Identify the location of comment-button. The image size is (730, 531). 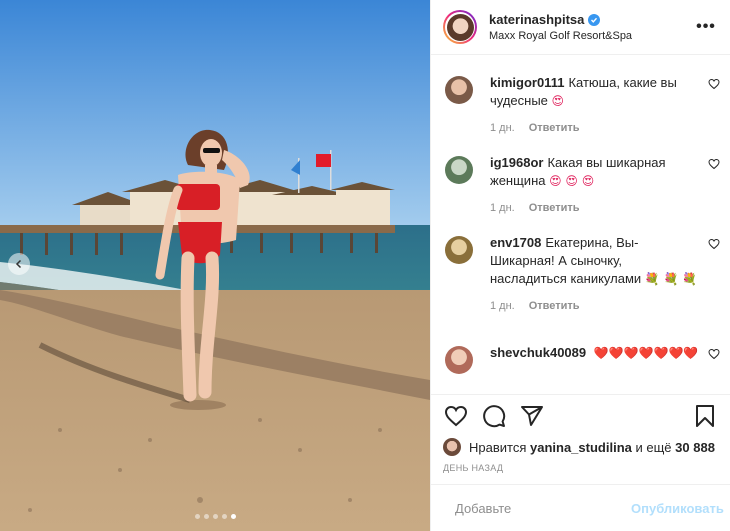
(494, 416).